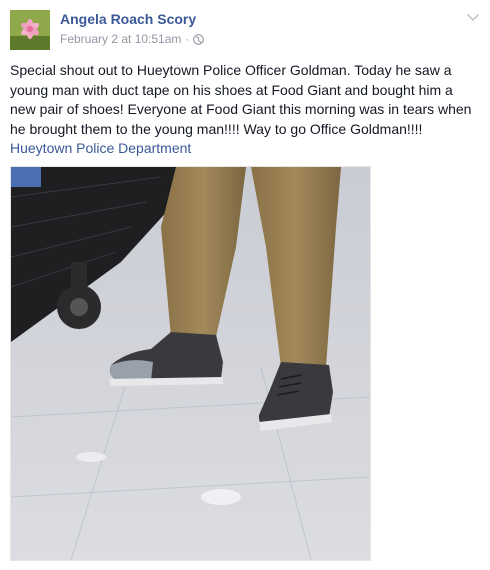 Image resolution: width=490 pixels, height=570 pixels. I want to click on chevron-down-icon, so click(473, 17).